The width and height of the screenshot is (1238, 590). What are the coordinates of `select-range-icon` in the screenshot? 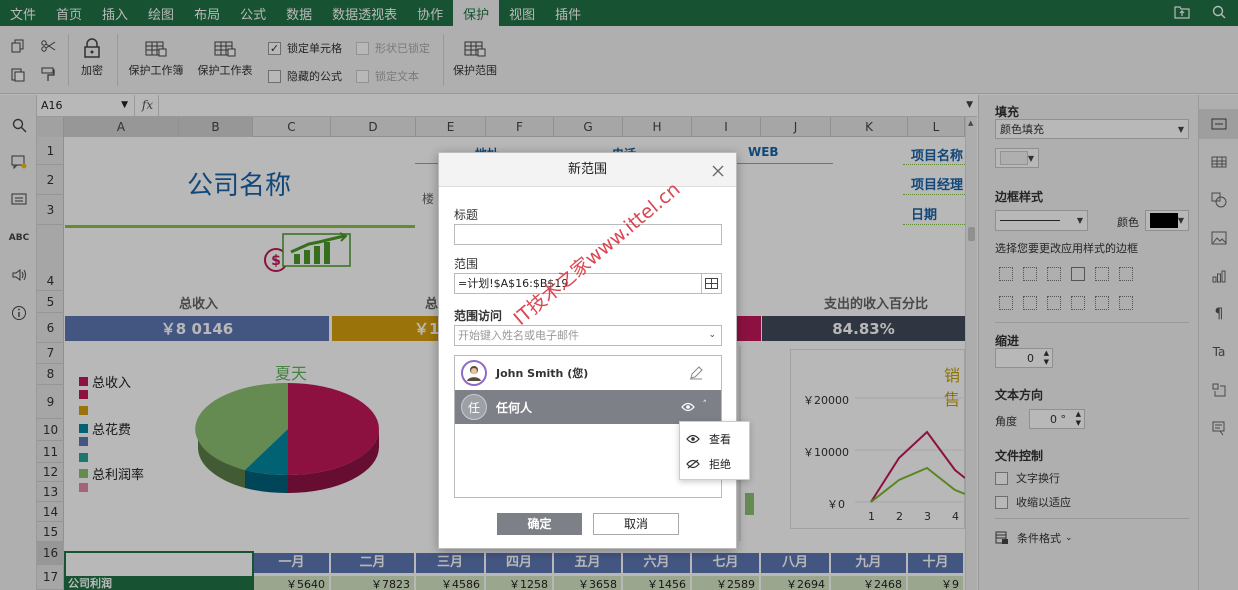 It's located at (711, 283).